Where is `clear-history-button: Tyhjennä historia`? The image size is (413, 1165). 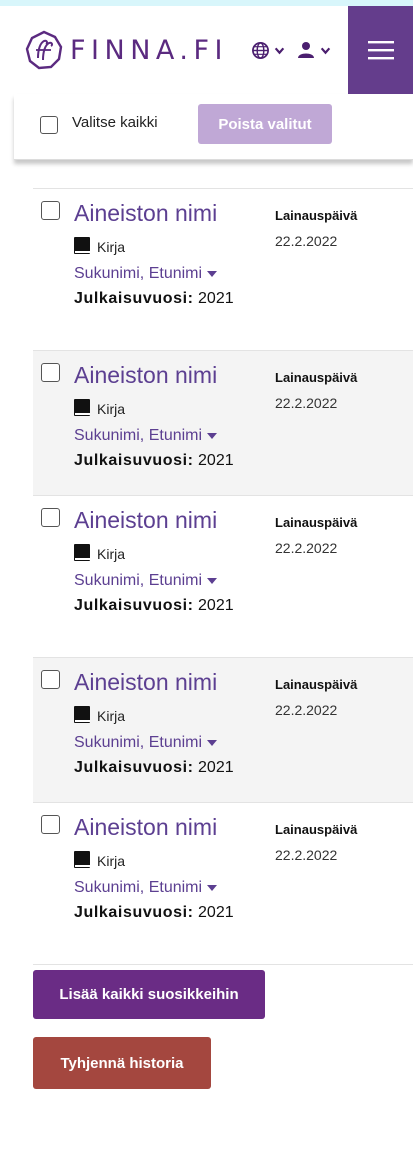 clear-history-button: Tyhjennä historia is located at coordinates (122, 1063).